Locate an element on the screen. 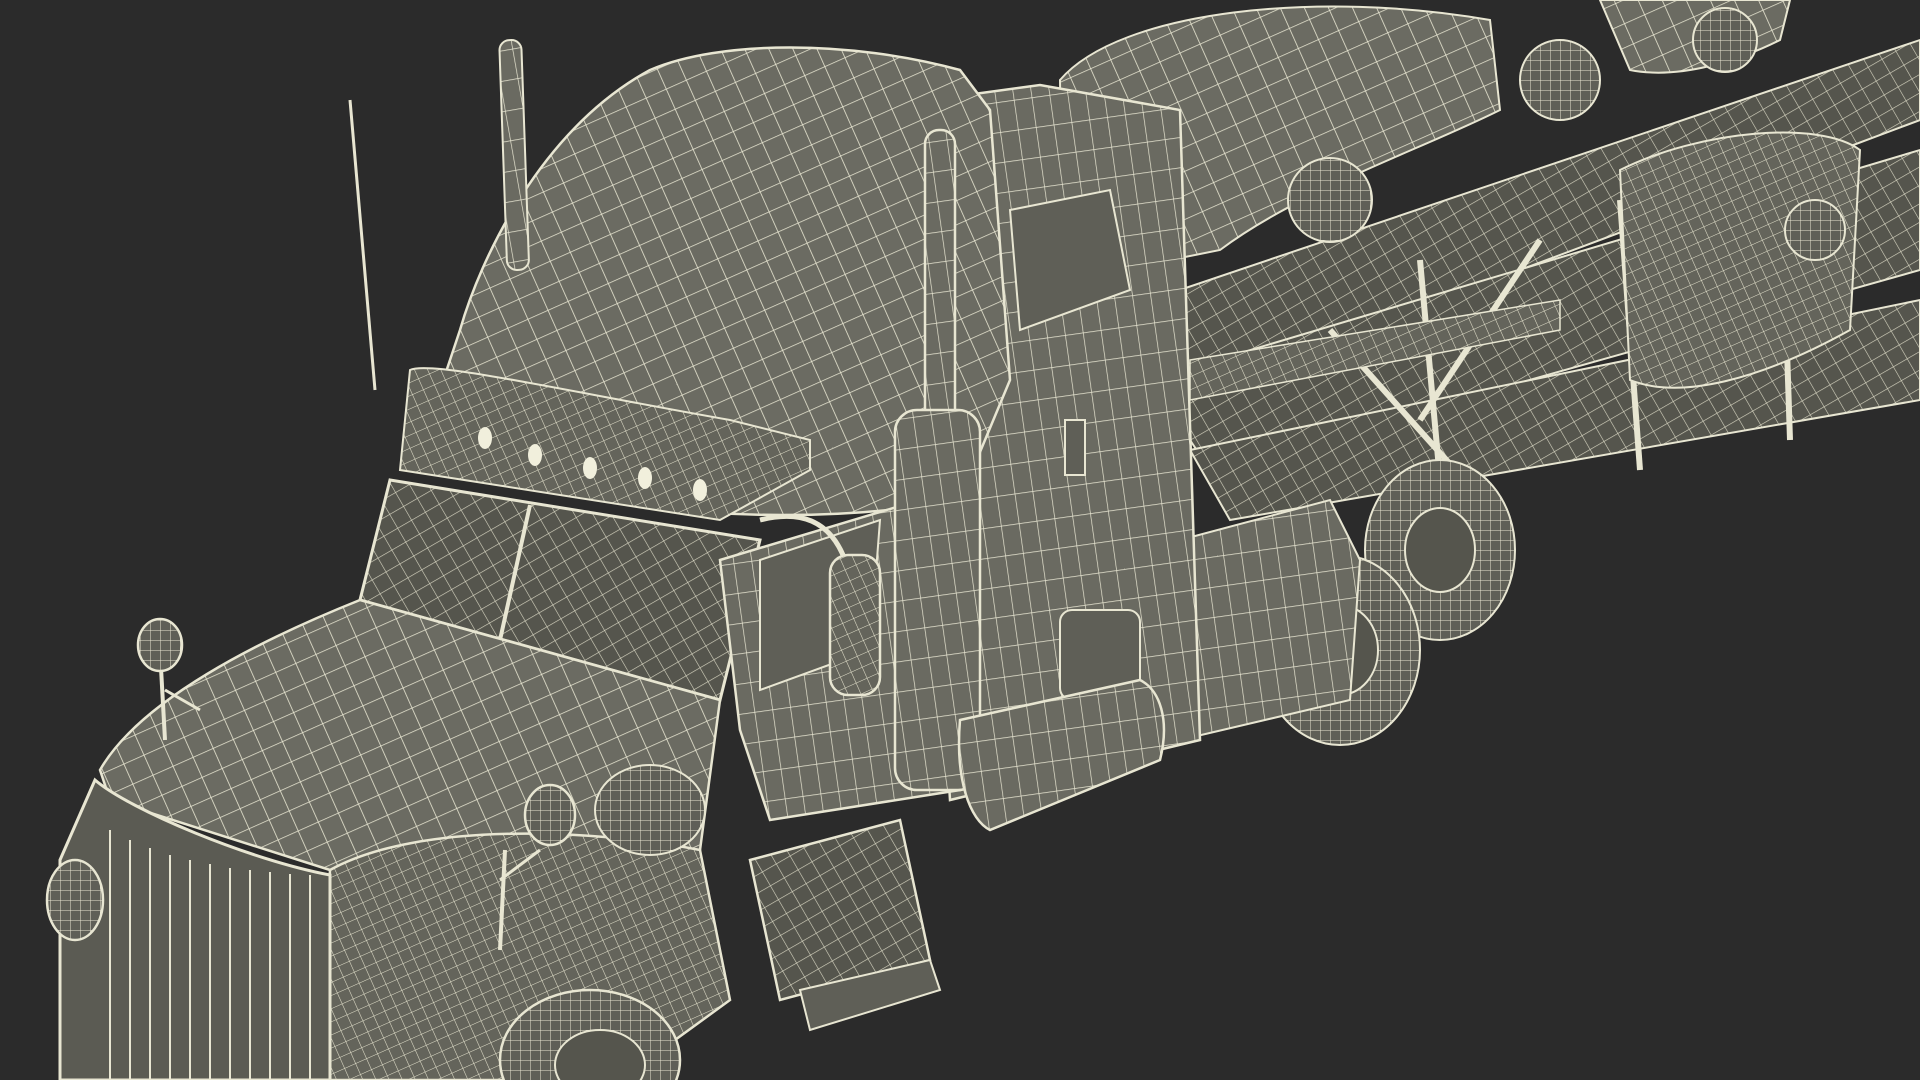 The image size is (1920, 1080). antenna is located at coordinates (362, 245).